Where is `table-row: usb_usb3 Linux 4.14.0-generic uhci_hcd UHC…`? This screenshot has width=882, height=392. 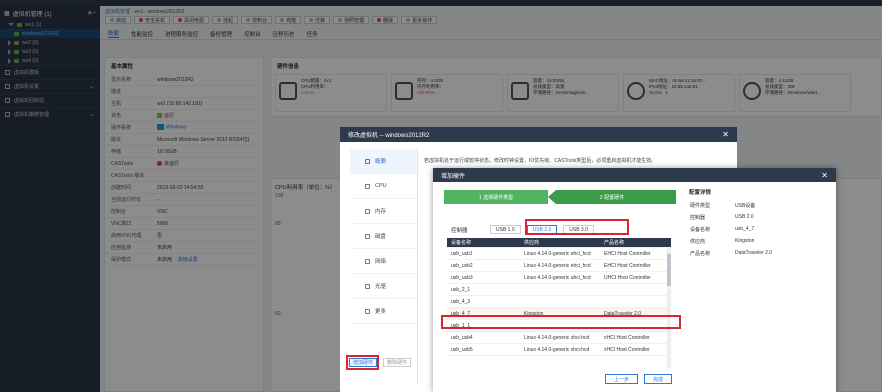 table-row: usb_usb3 Linux 4.14.0-generic uhci_hcd UHC… is located at coordinates (559, 278).